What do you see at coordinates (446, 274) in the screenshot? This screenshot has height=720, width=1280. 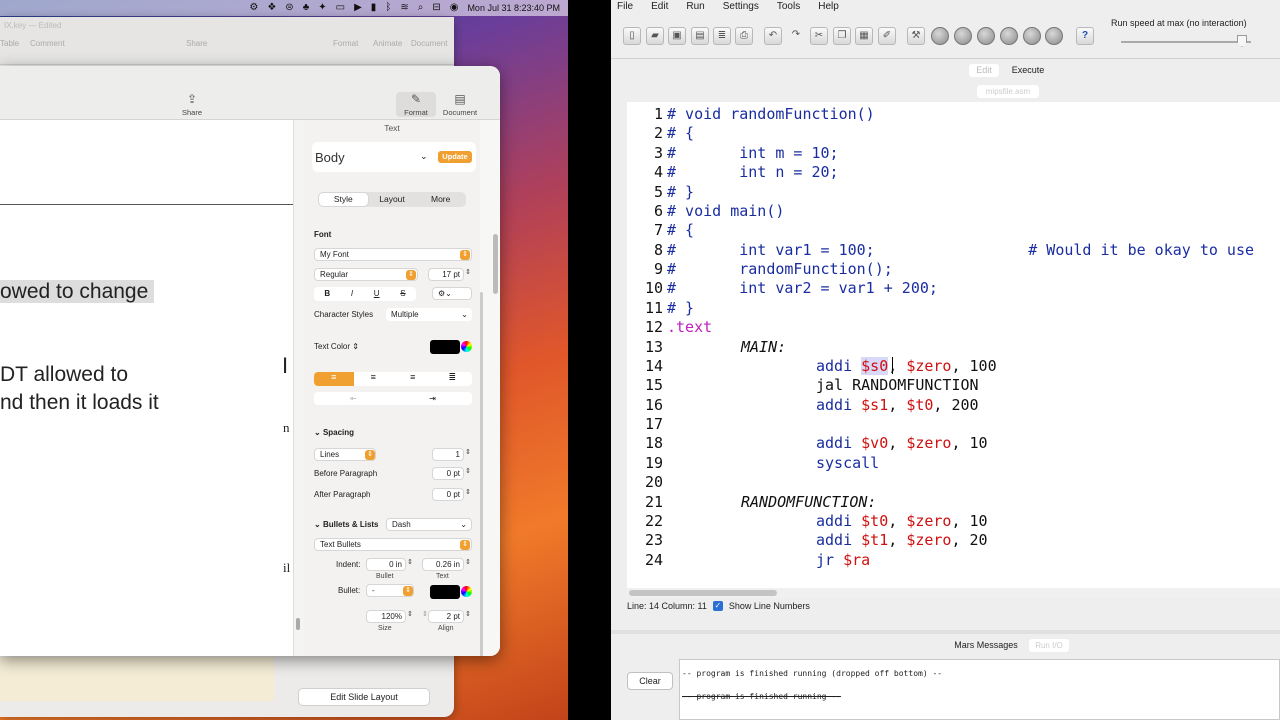 I see `font-size-field: 17 pt` at bounding box center [446, 274].